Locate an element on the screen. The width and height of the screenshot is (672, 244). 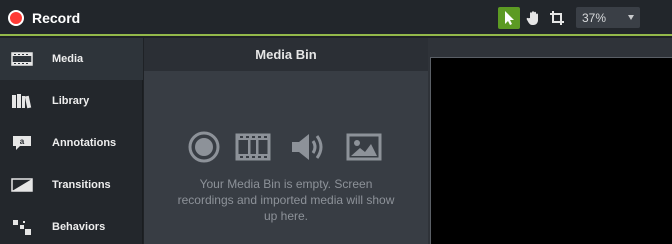
crop-tool-button is located at coordinates (557, 18).